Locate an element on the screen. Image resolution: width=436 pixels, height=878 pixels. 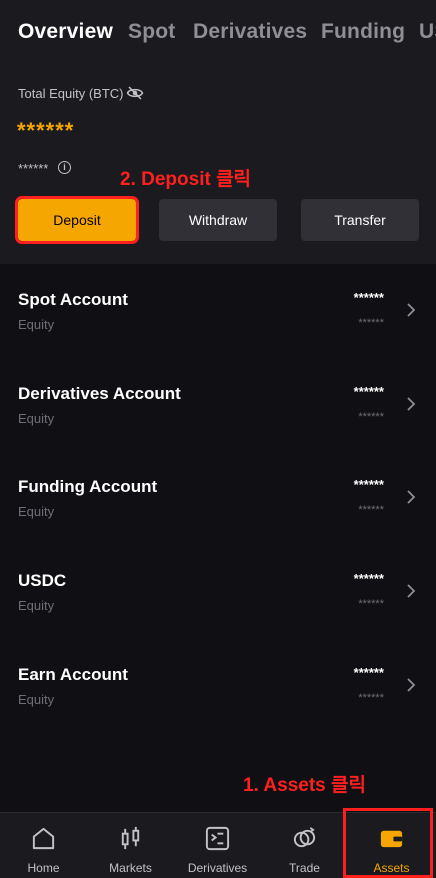
account-name: Spot Account is located at coordinates (73, 299).